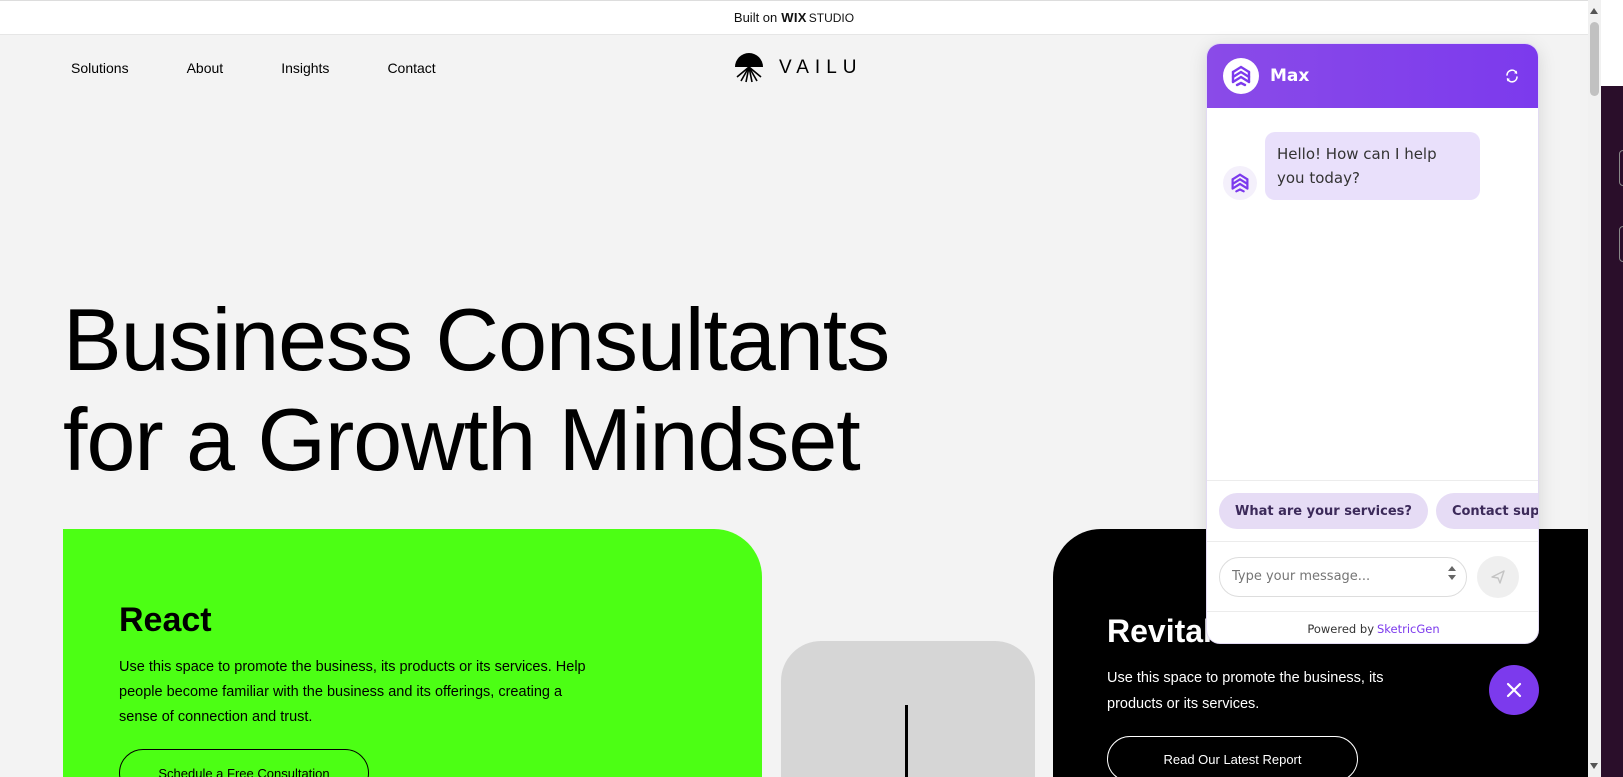 The image size is (1623, 777). I want to click on nav-item-contact: Contact, so click(411, 68).